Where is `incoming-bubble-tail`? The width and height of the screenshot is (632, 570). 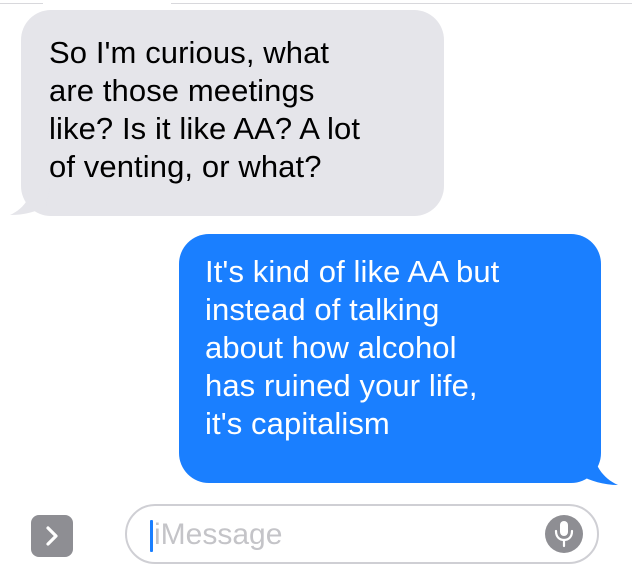 incoming-bubble-tail is located at coordinates (30, 197).